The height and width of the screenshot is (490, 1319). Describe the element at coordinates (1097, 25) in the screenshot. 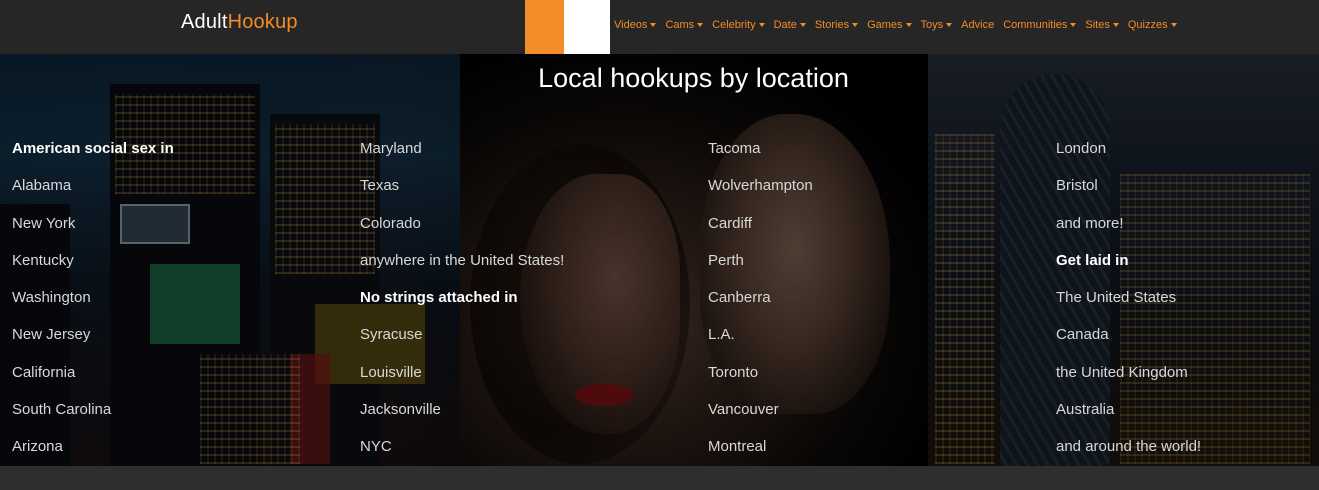

I see `nav-label: Sites` at that location.